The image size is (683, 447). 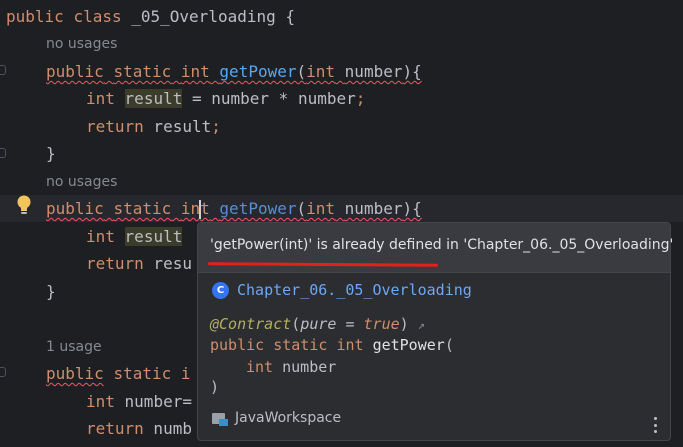 What do you see at coordinates (177, 126) in the screenshot?
I see `expression: result` at bounding box center [177, 126].